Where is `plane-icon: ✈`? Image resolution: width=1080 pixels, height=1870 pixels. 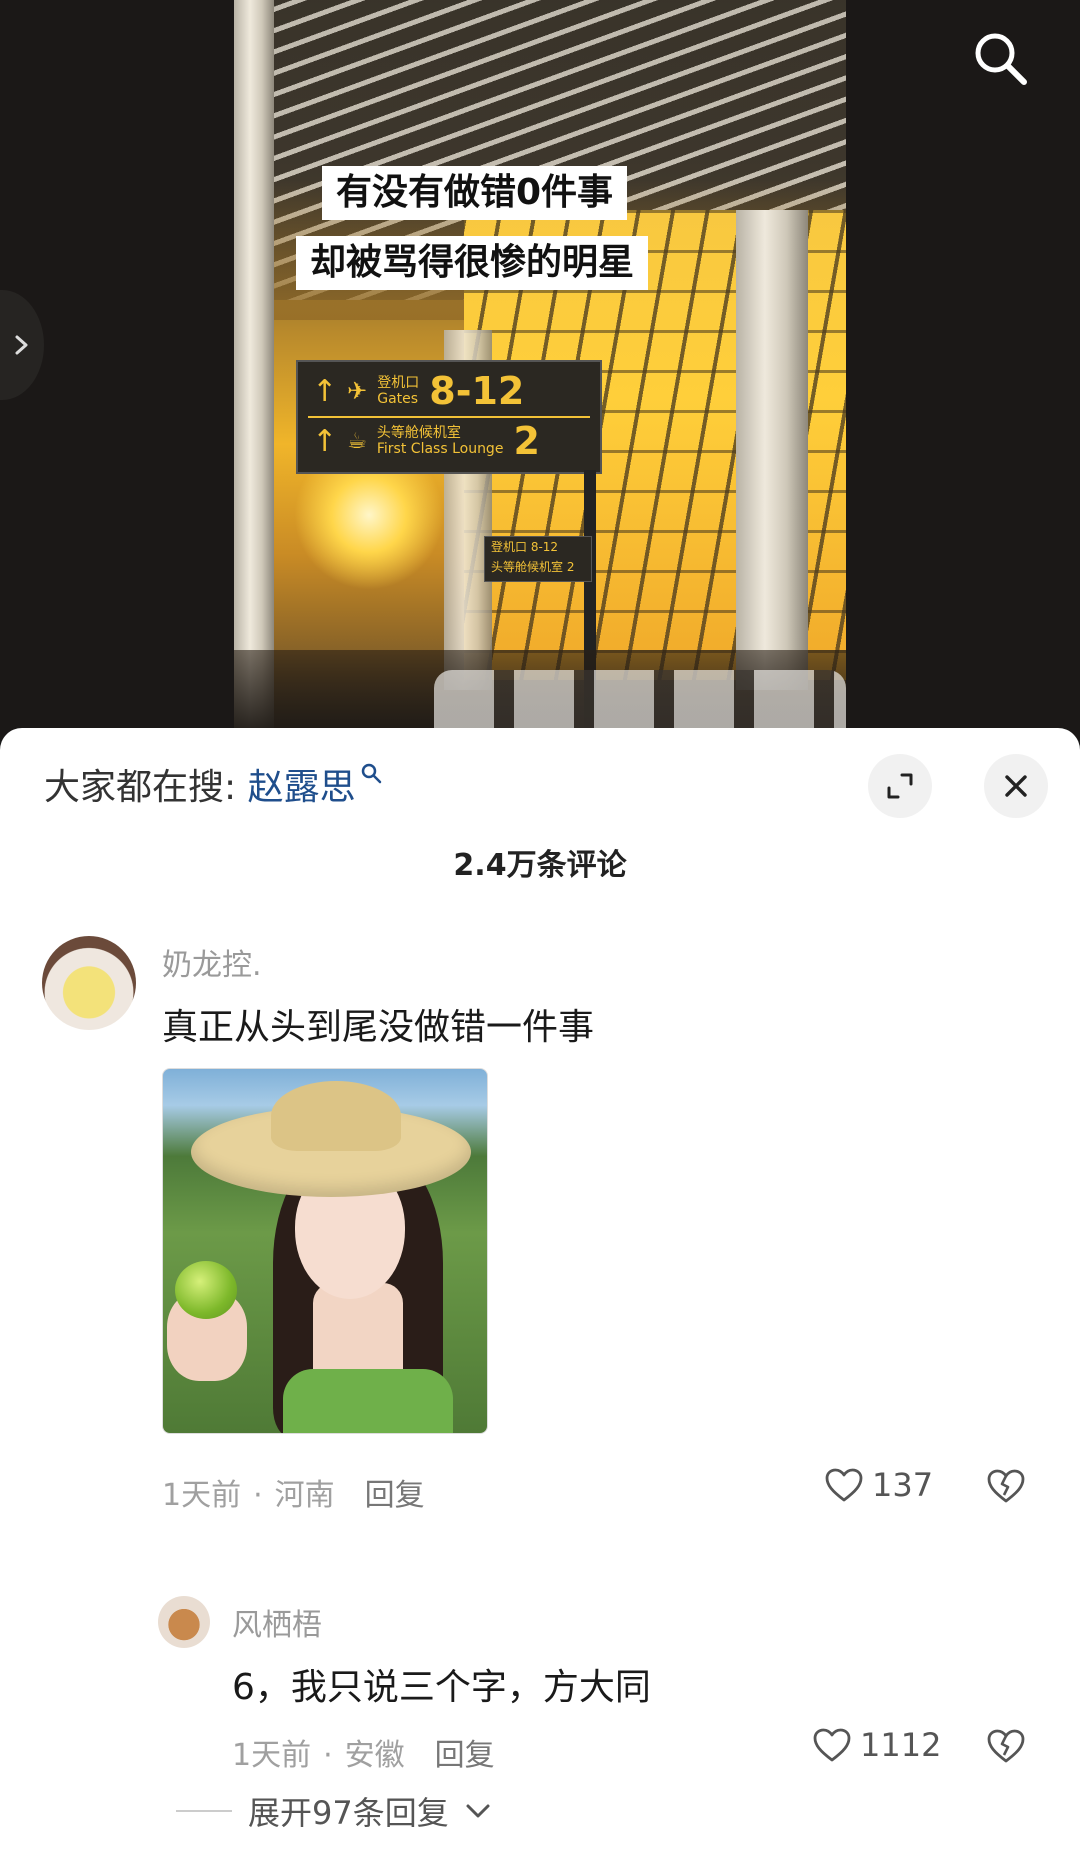
plane-icon: ✈ is located at coordinates (357, 391).